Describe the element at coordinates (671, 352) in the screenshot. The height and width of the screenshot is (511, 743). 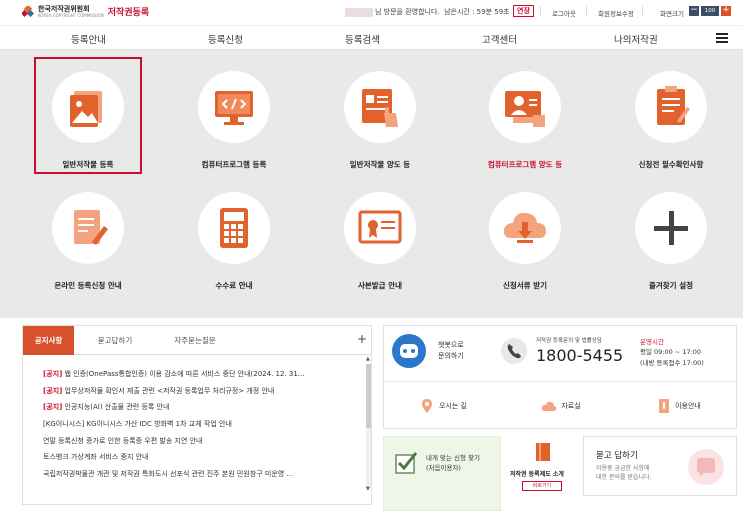
I see `hours-weekday: 평일 09:00 ~ 17:00` at that location.